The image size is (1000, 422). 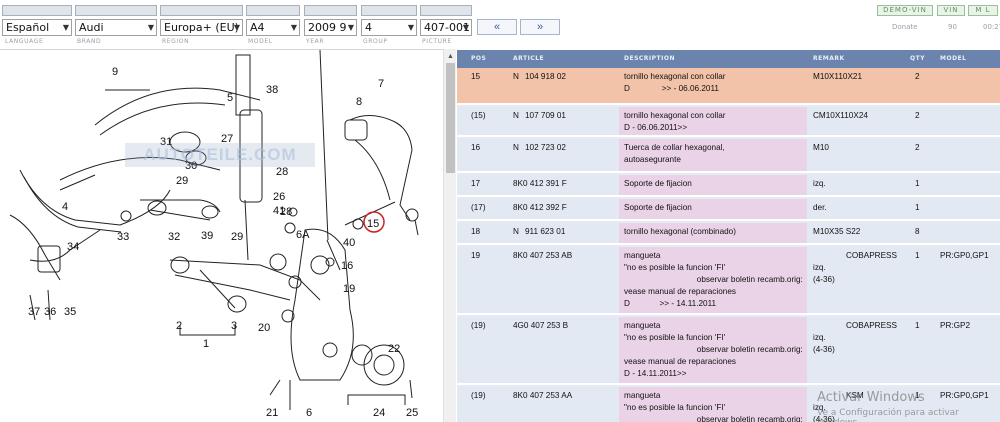 What do you see at coordinates (478, 115) in the screenshot?
I see `pos-cell: (15)` at bounding box center [478, 115].